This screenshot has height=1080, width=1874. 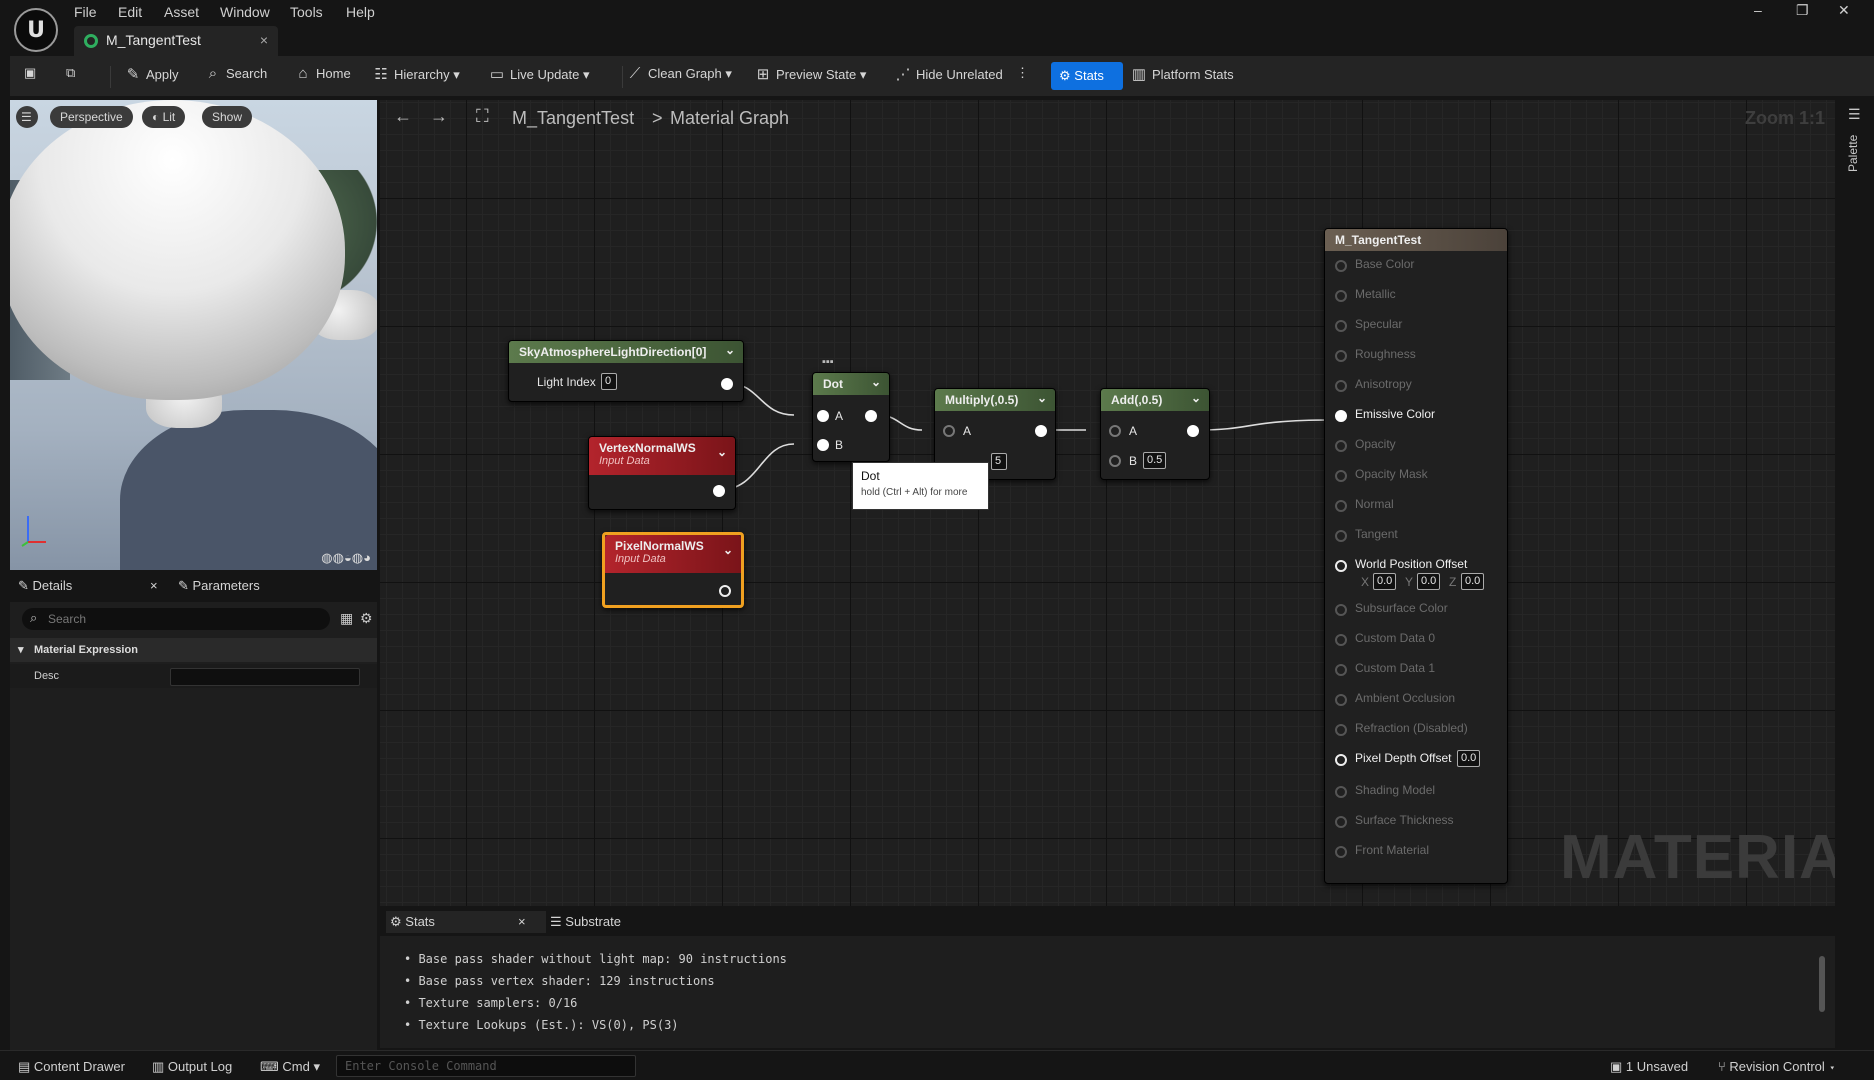 I want to click on parameters-tab: ✎ Parameters, so click(x=219, y=586).